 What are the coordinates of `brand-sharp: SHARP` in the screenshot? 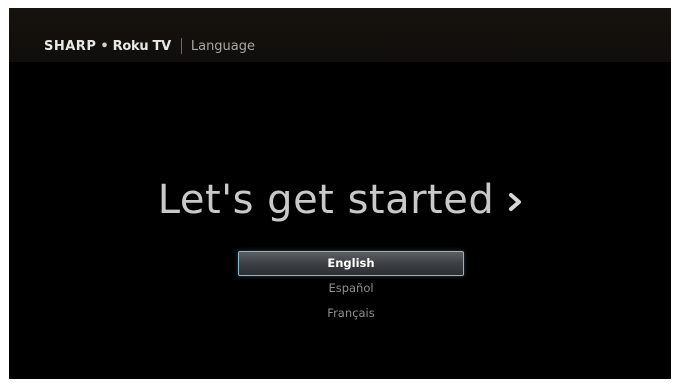 It's located at (70, 46).